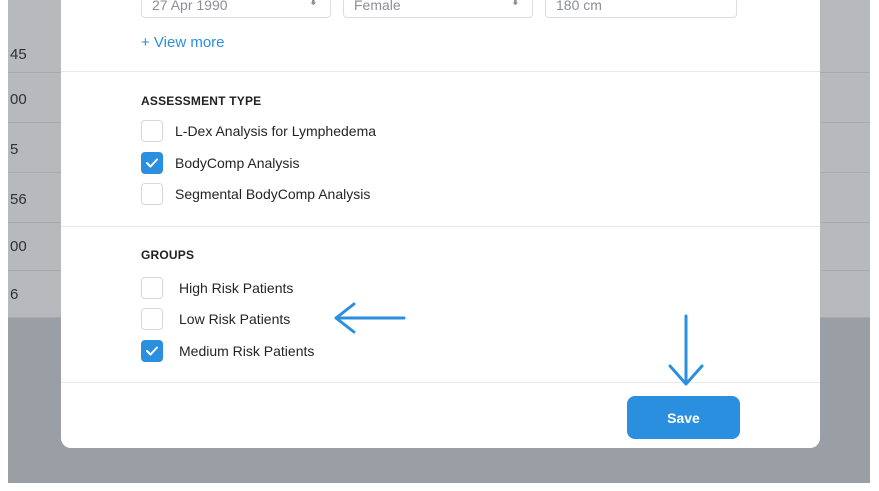  What do you see at coordinates (201, 101) in the screenshot?
I see `assessment-type-heading: ASSESSMENT TYPE` at bounding box center [201, 101].